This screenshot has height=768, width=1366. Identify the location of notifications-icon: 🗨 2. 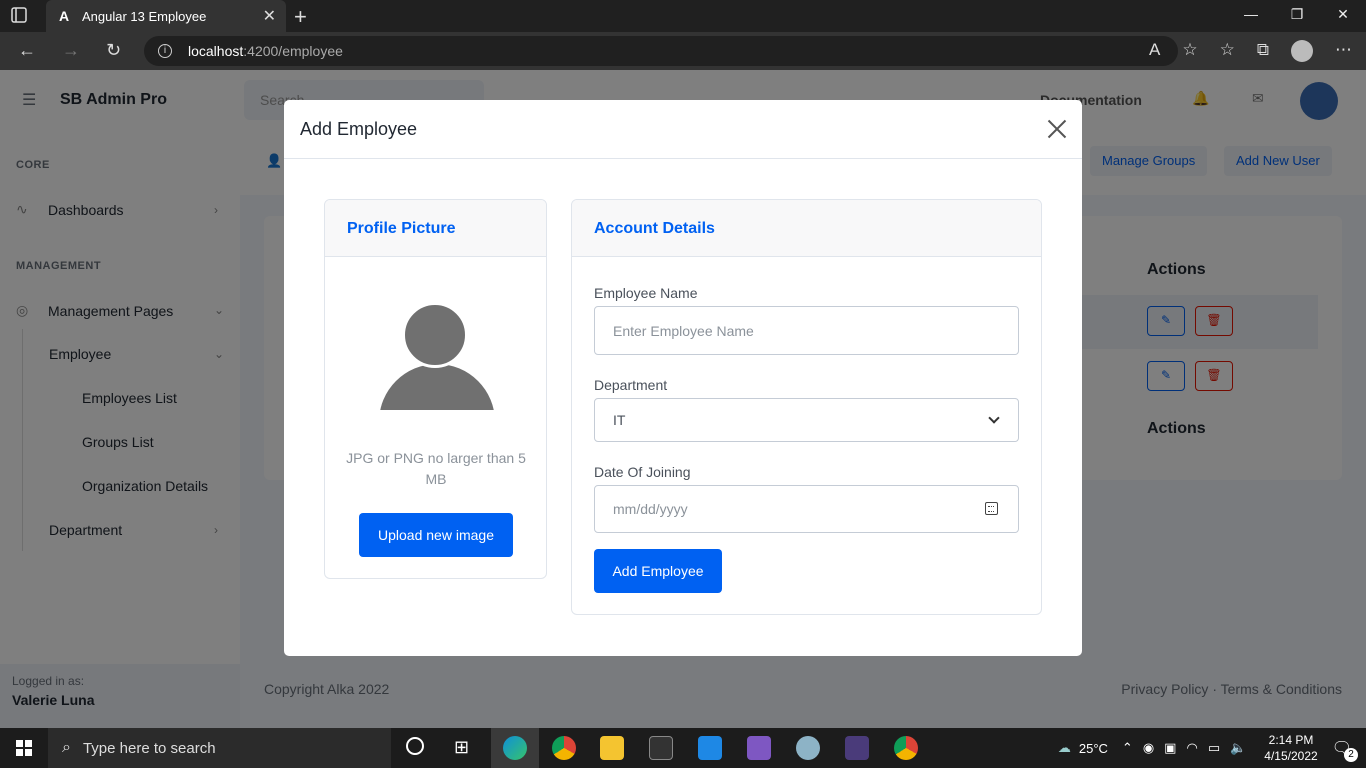
(1345, 750).